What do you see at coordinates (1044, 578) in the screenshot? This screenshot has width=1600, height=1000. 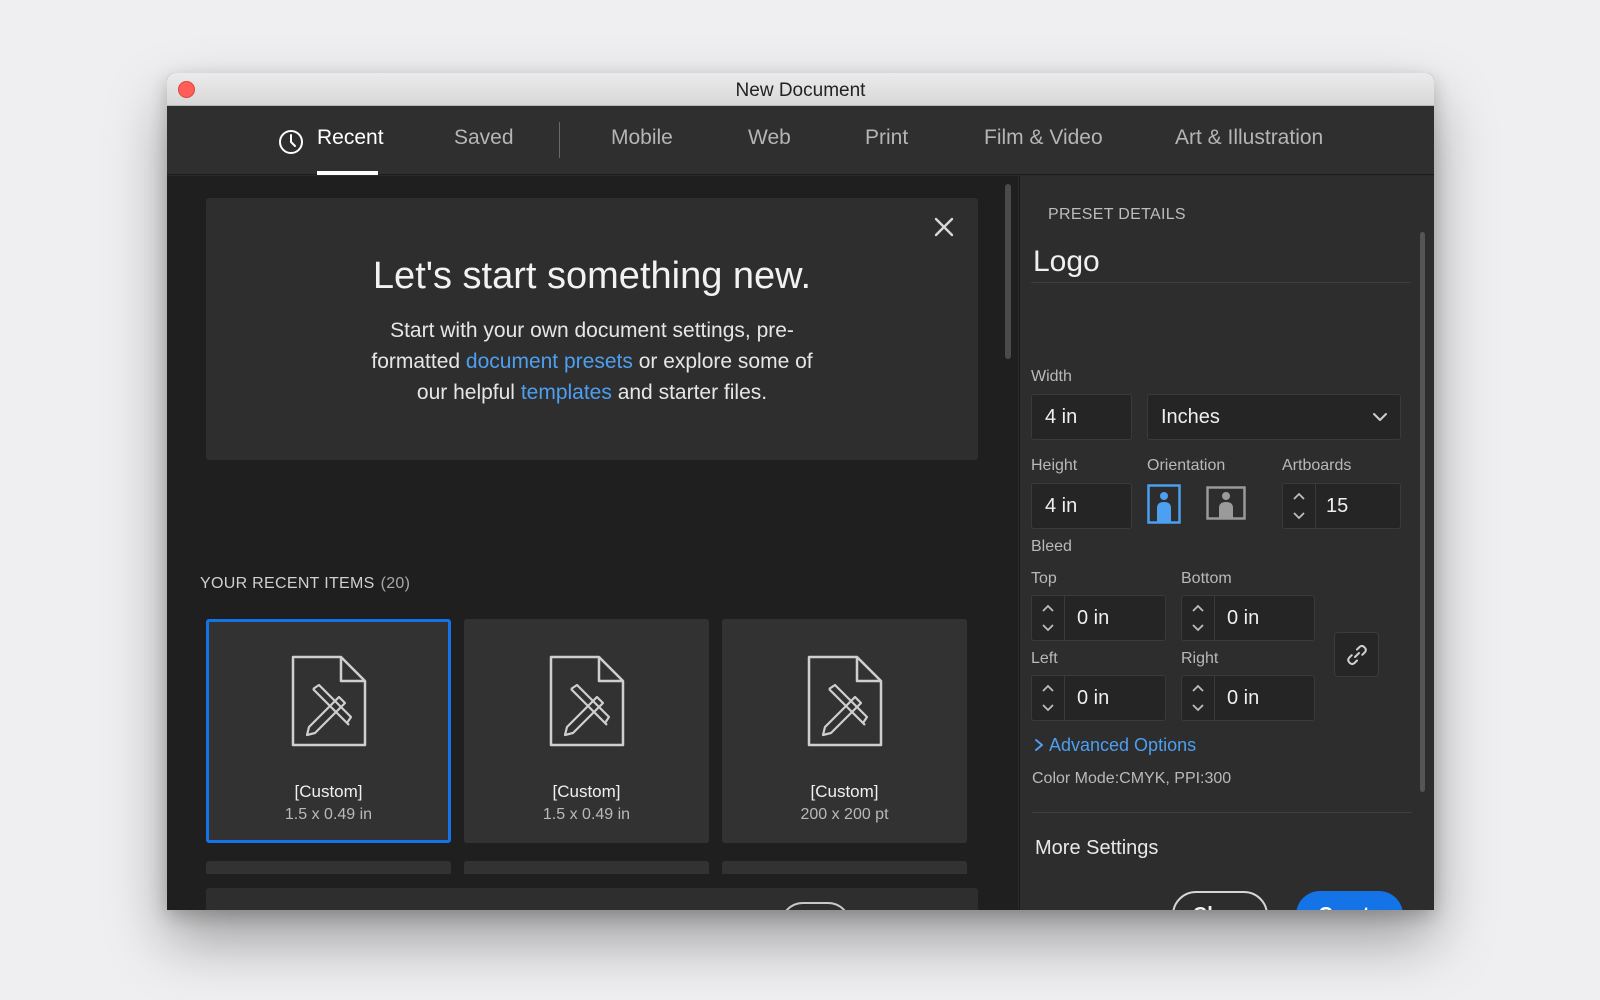 I see `bleed-top-label: Top` at bounding box center [1044, 578].